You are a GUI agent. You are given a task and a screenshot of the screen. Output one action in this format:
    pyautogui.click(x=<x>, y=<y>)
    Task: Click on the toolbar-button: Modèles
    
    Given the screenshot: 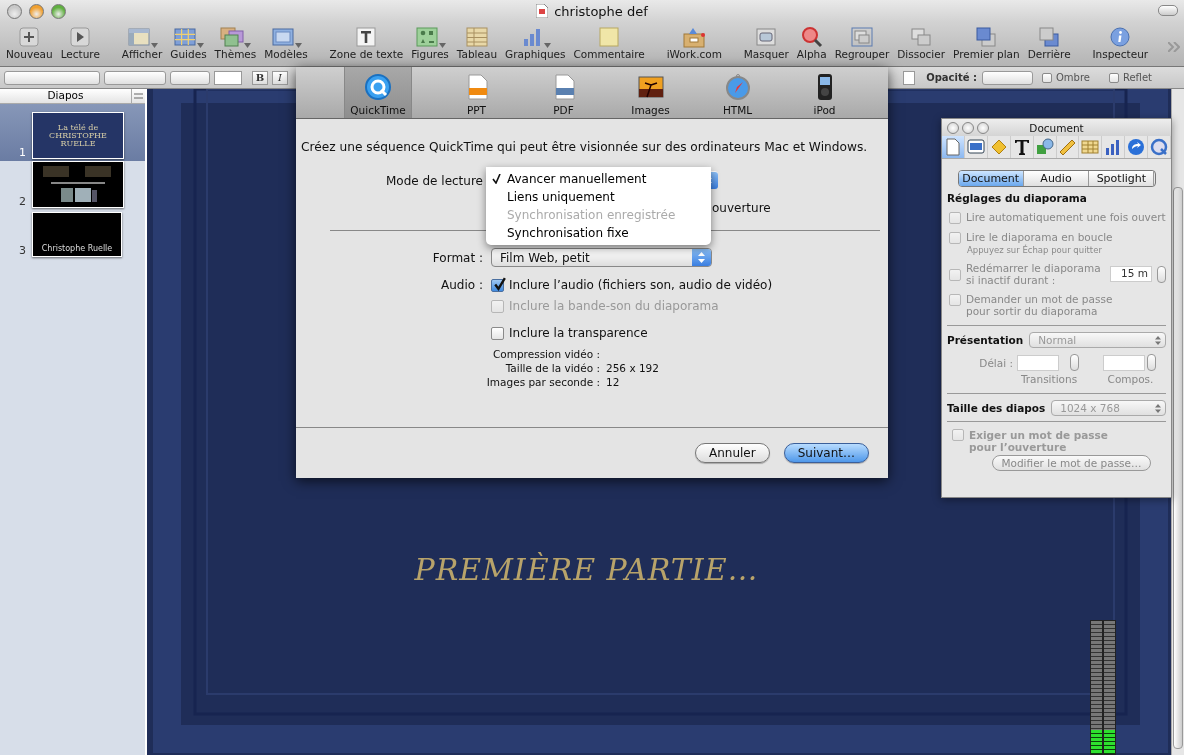 What is the action you would take?
    pyautogui.click(x=286, y=42)
    